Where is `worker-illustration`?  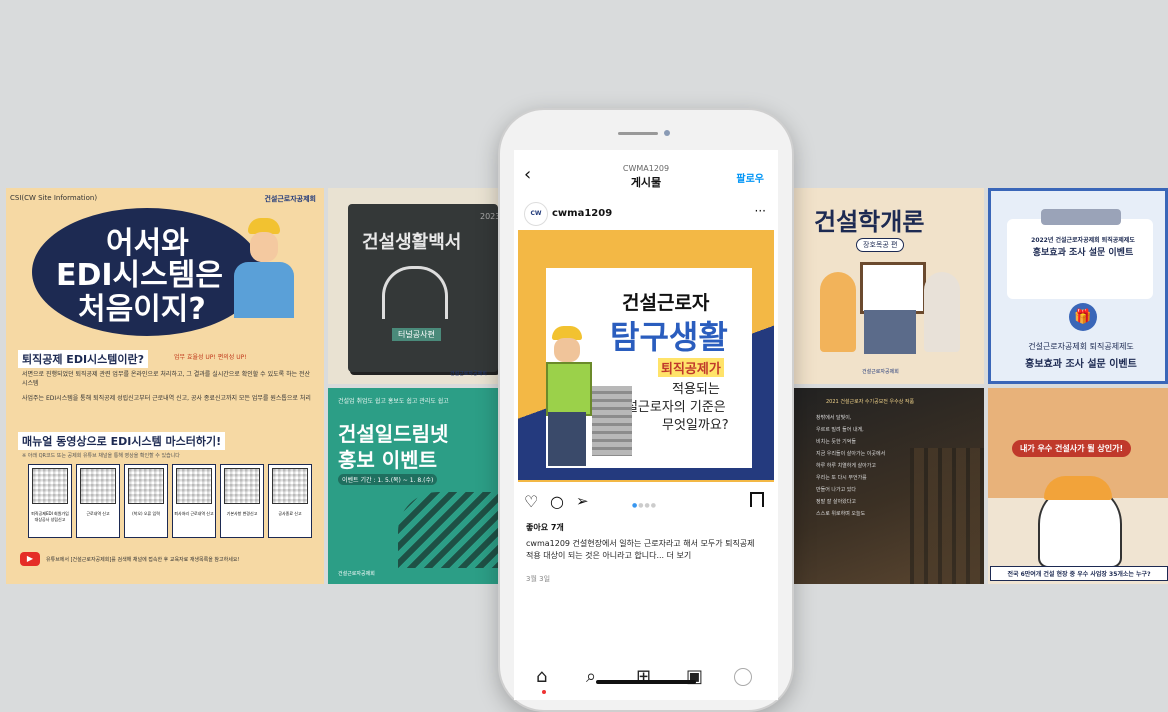 worker-illustration is located at coordinates (263, 268).